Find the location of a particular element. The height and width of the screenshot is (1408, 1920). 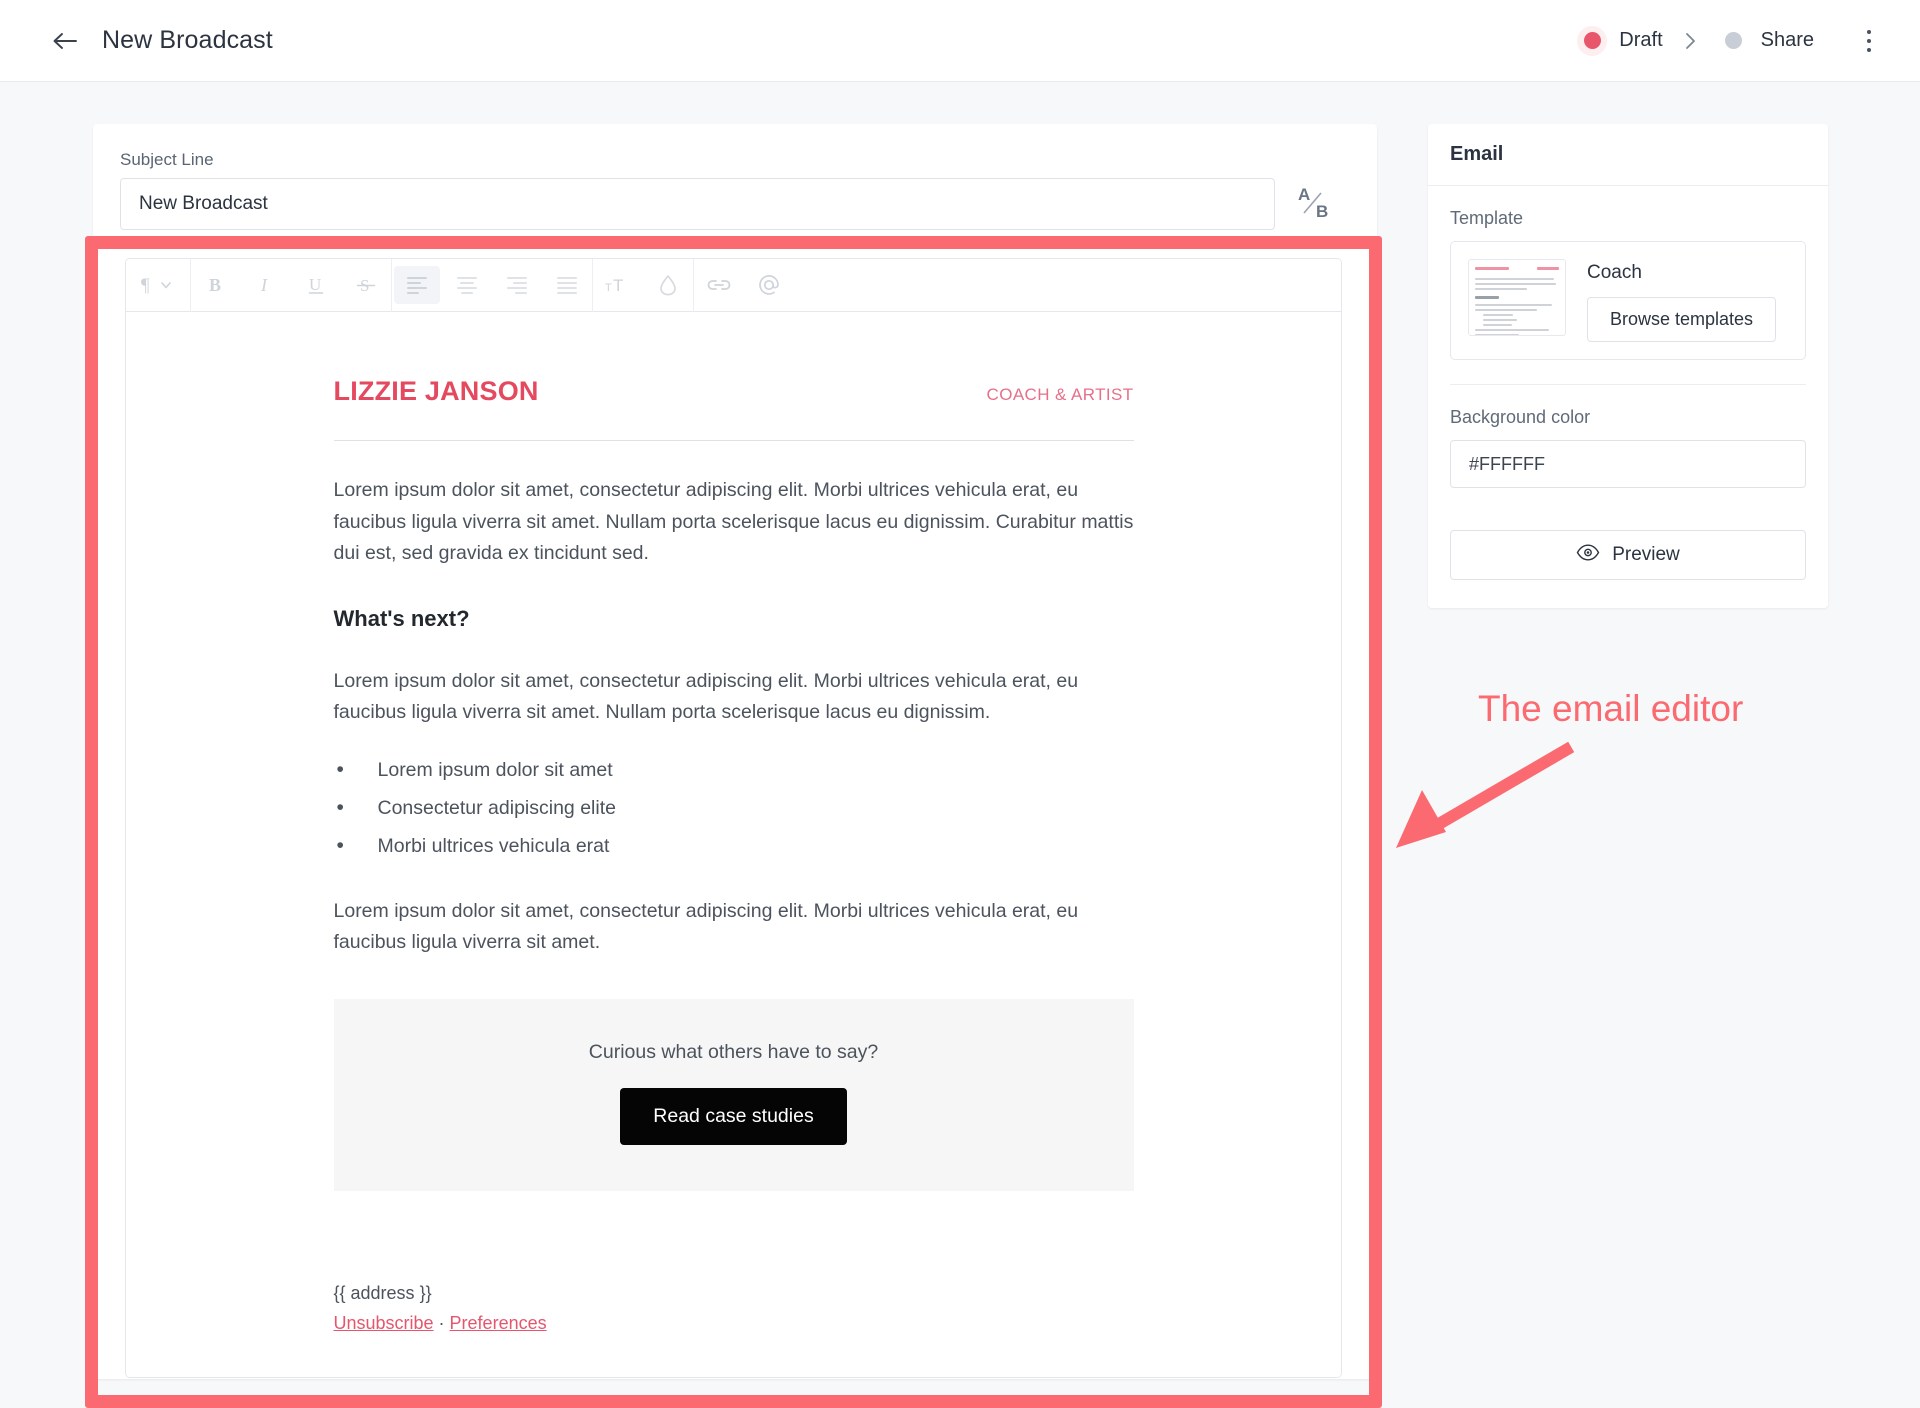

italic-button: I is located at coordinates (266, 285).